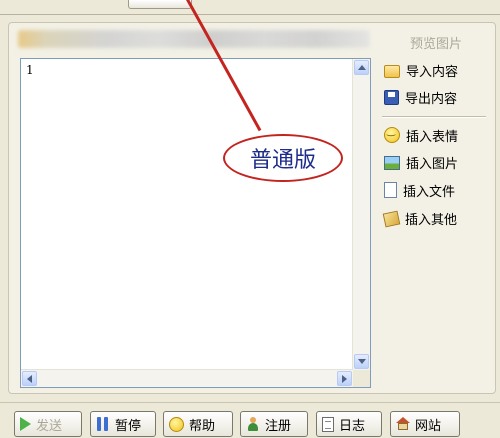  I want to click on preview-image-label: 预览图片, so click(436, 44).